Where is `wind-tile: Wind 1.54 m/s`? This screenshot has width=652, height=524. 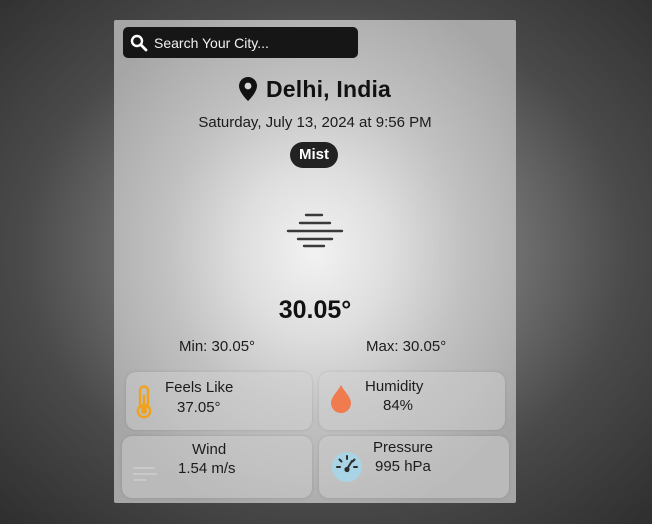 wind-tile: Wind 1.54 m/s is located at coordinates (217, 467).